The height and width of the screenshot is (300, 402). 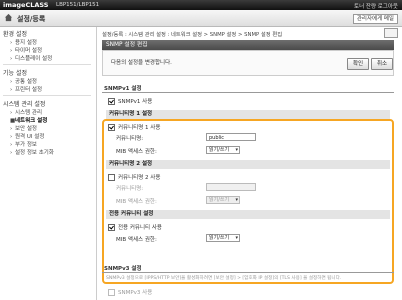 What do you see at coordinates (111, 227) in the screenshot?
I see `dedicated-use-checkbox` at bounding box center [111, 227].